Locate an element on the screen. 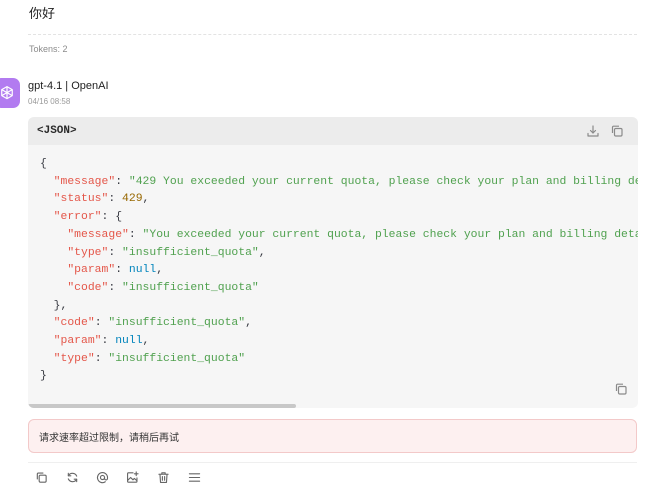  code-line: "type": "insufficient_quota" is located at coordinates (149, 358).